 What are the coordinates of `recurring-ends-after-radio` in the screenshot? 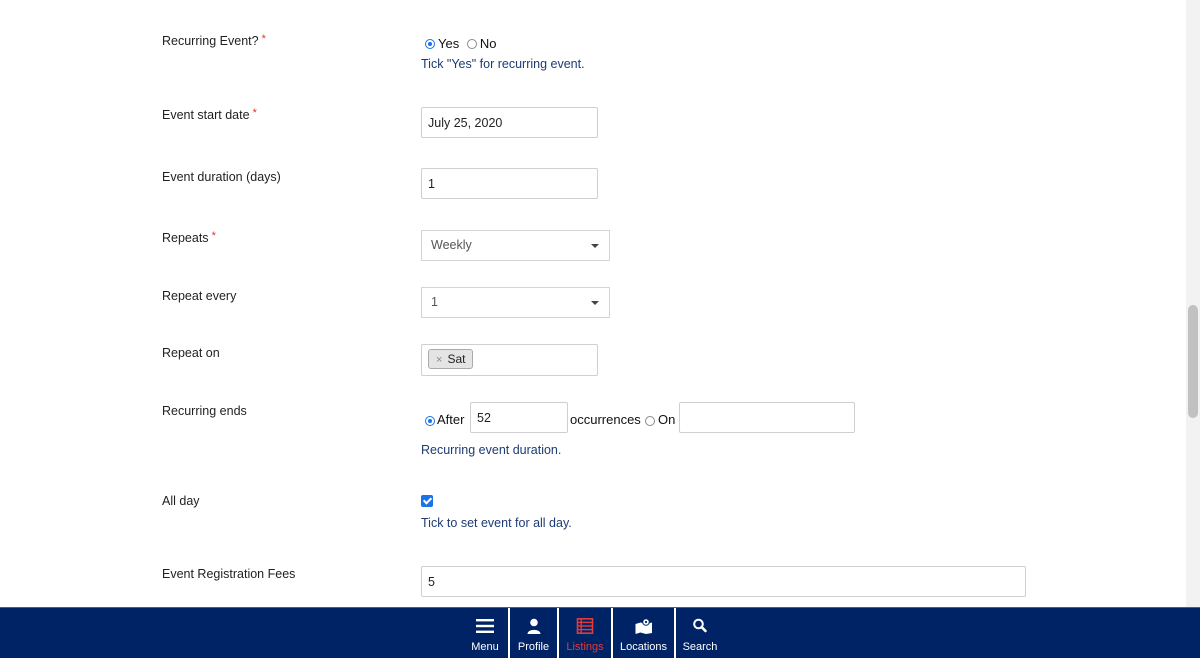 It's located at (430, 421).